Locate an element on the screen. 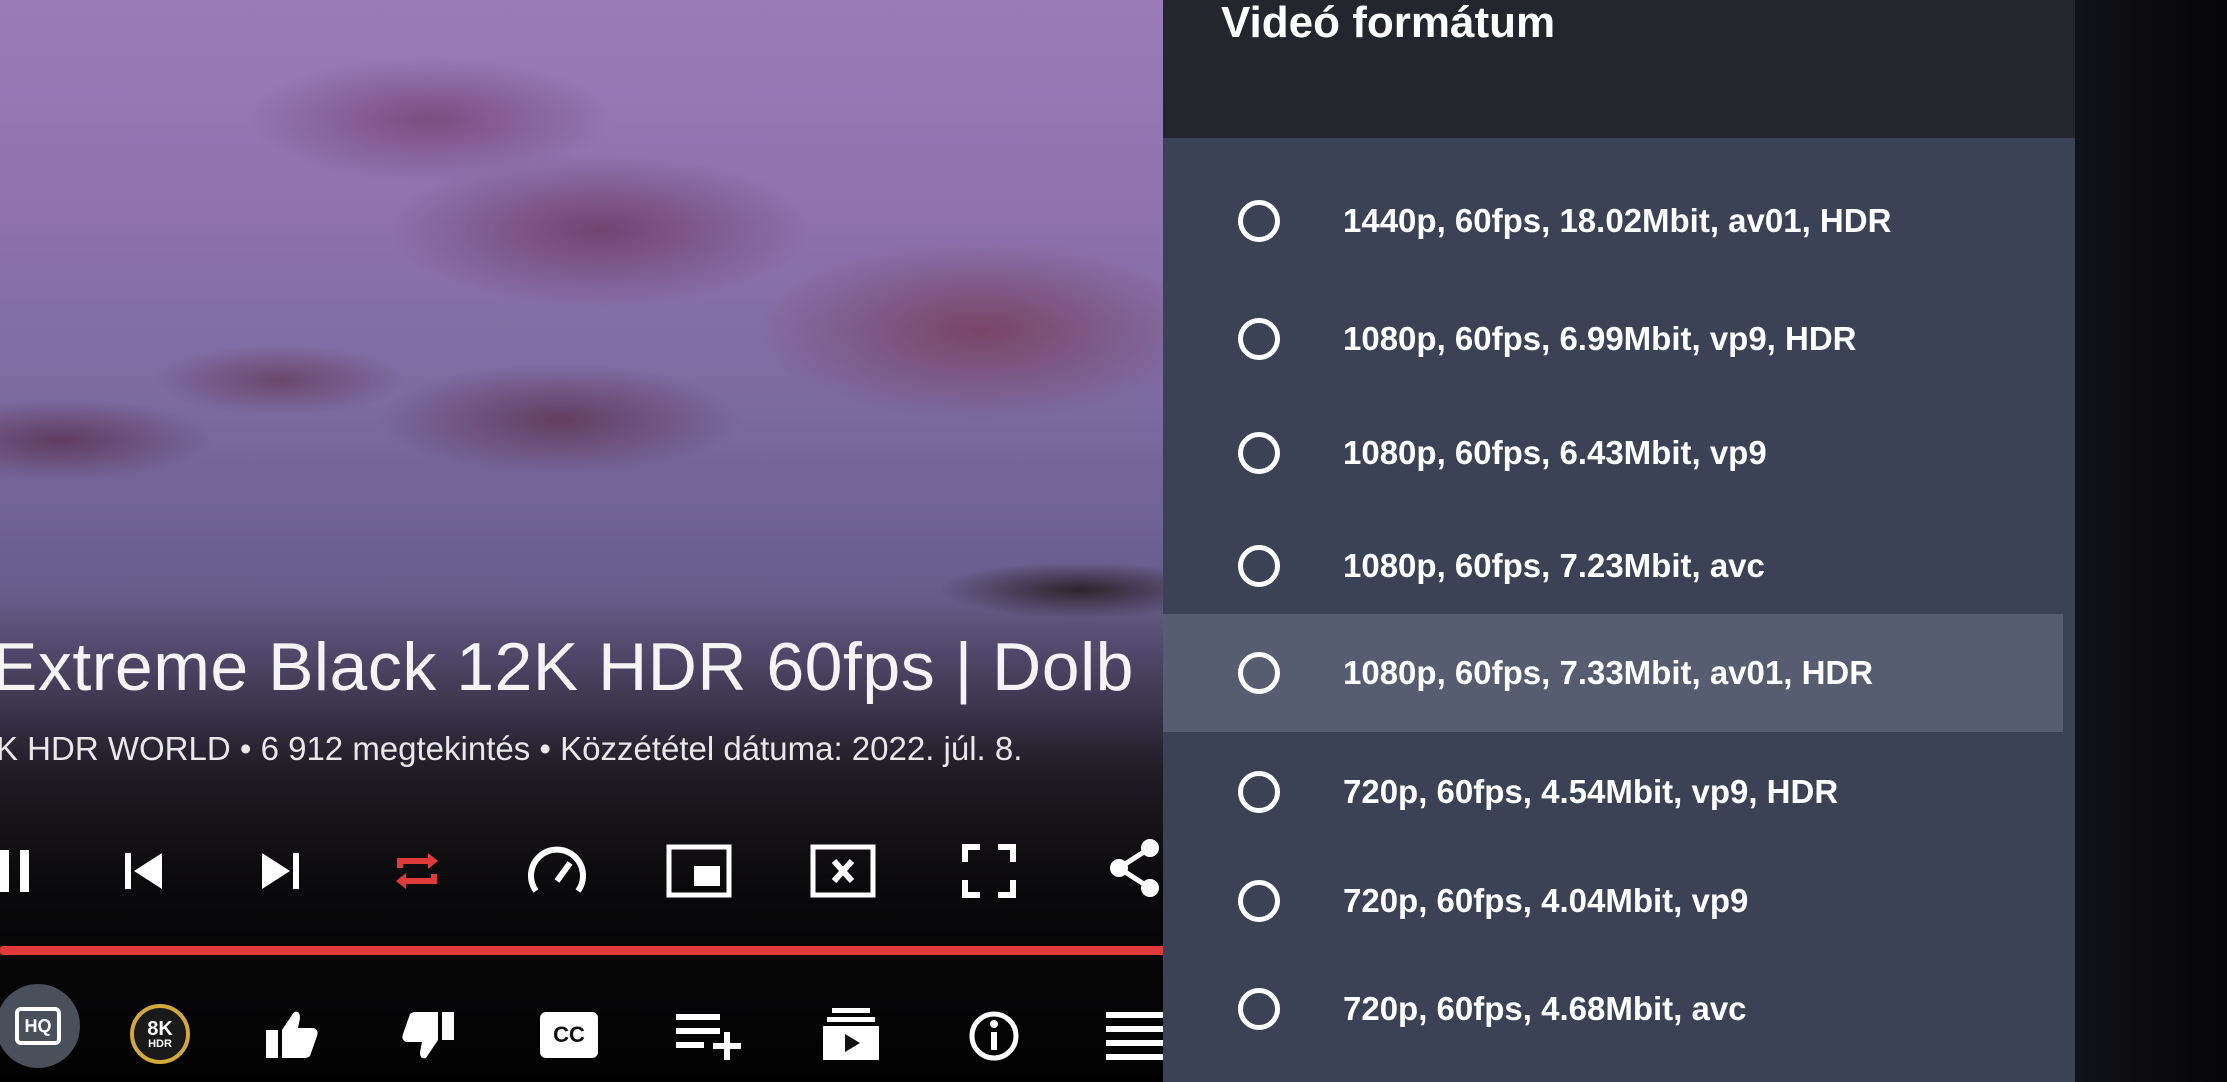  format-option-label: 1080p, 60fps, 6.99Mbit, vp9, HDR is located at coordinates (1600, 338).